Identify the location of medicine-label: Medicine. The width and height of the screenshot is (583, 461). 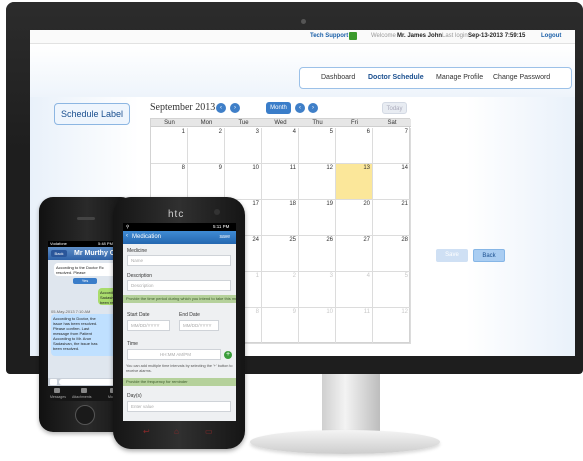
(137, 251).